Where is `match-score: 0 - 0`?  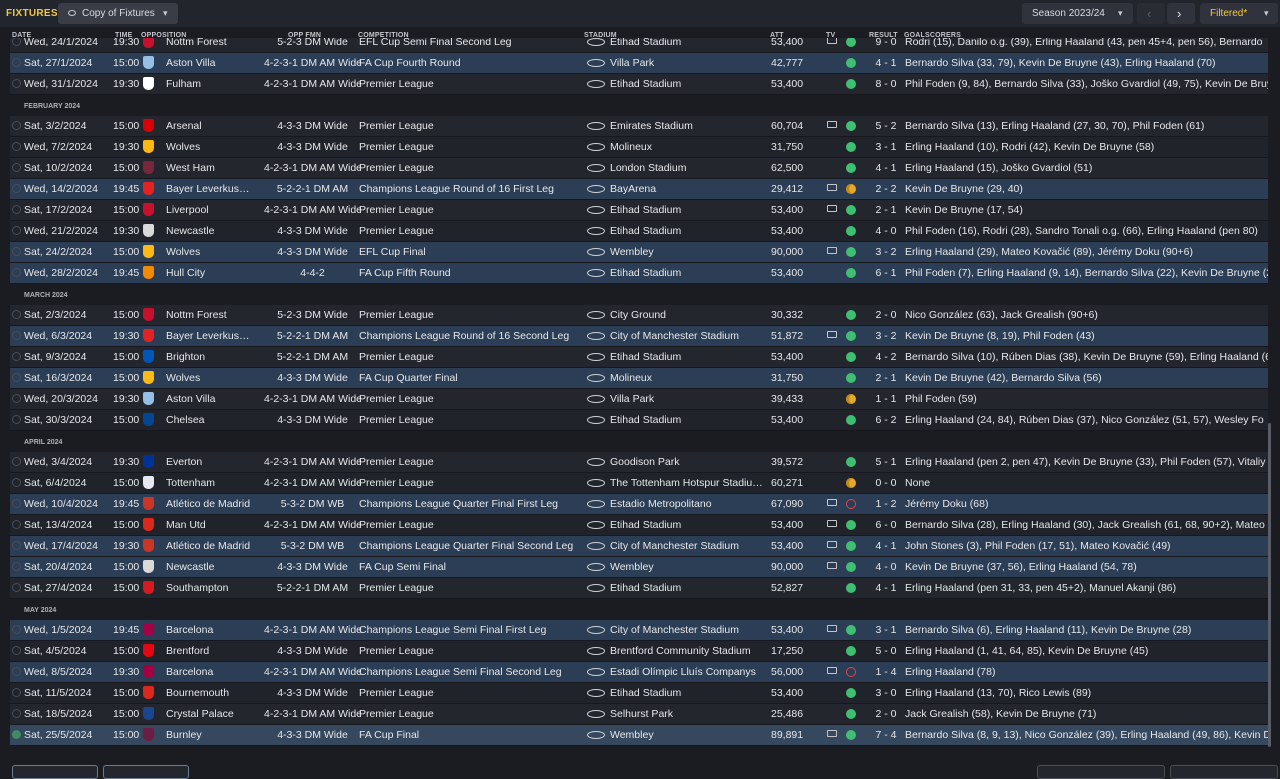
match-score: 0 - 0 is located at coordinates (886, 483).